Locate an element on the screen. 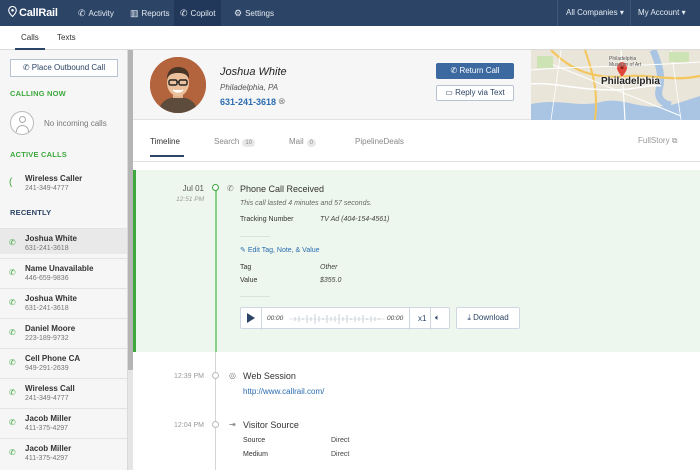 The image size is (700, 470). download-recording-button: ⤓ Download is located at coordinates (488, 318).